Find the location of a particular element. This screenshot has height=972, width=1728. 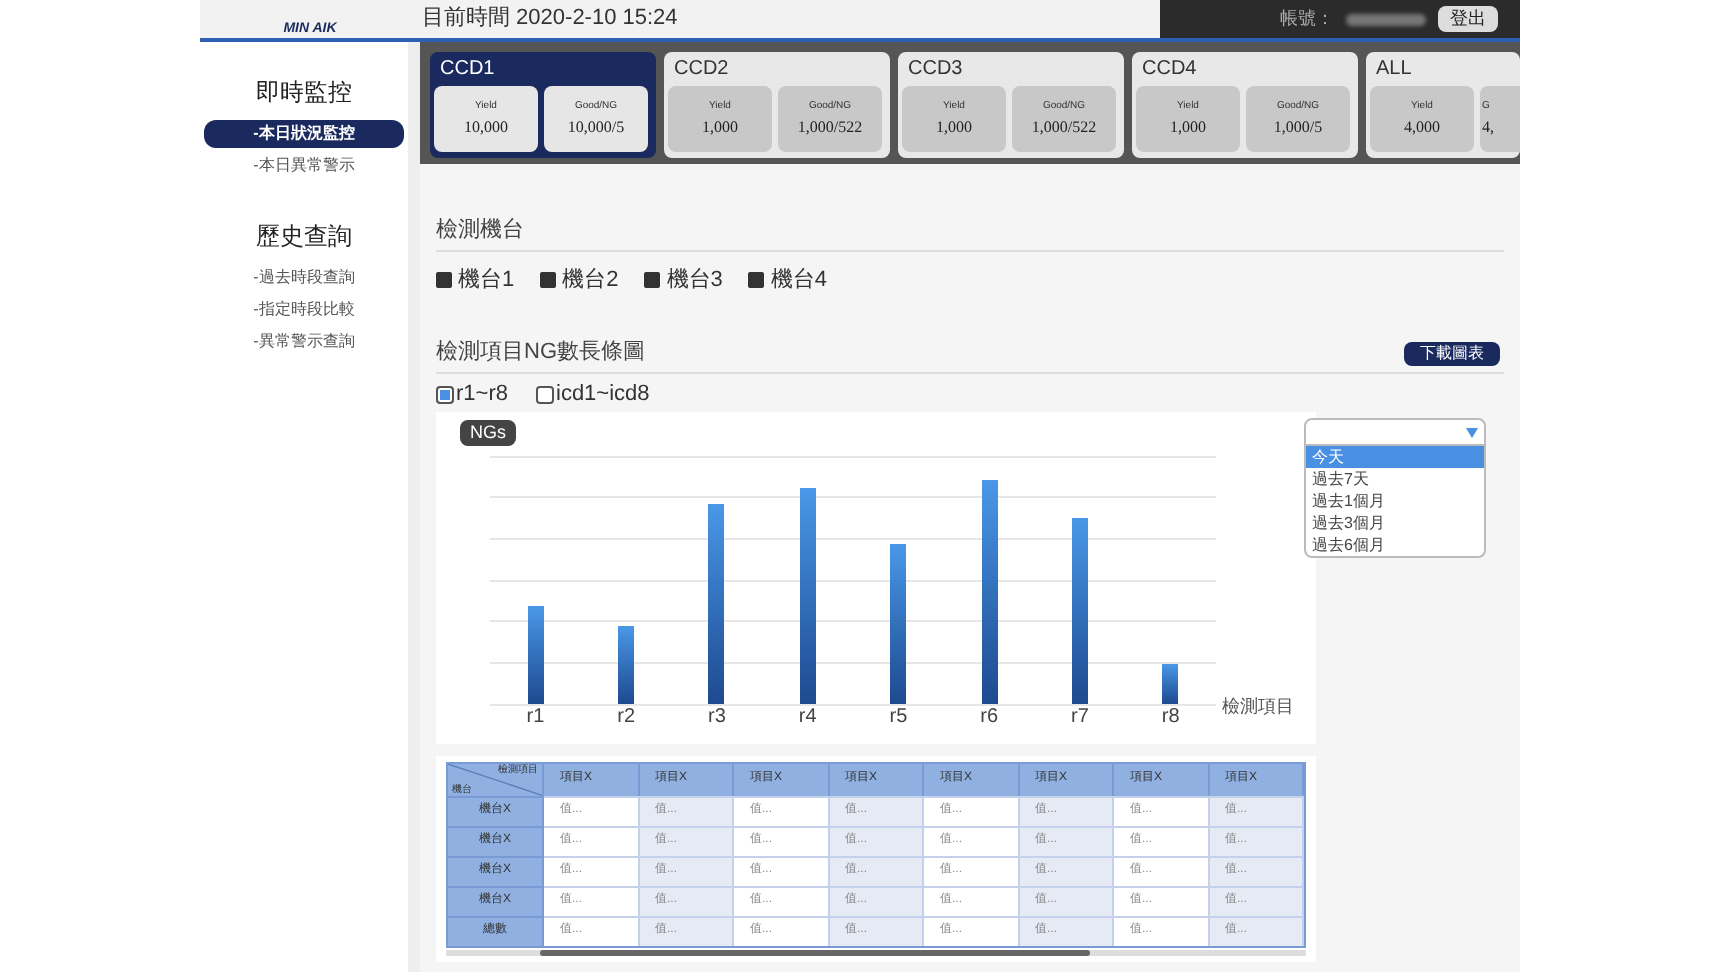

checkbox-label: 機台4 is located at coordinates (798, 281).